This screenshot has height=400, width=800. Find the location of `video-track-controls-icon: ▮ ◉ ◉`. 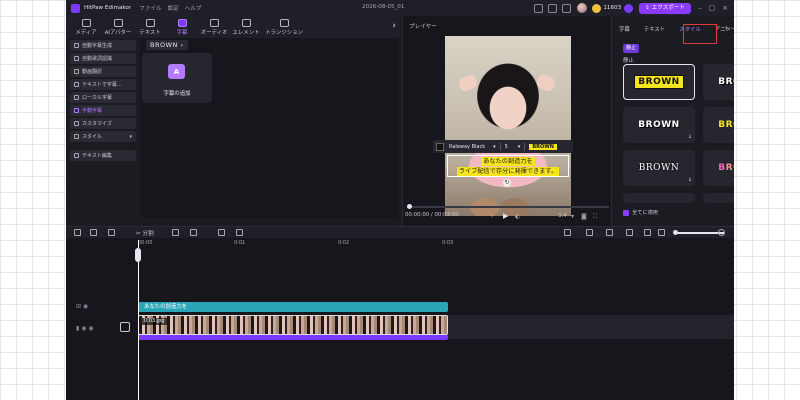

video-track-controls-icon: ▮ ◉ ◉ is located at coordinates (85, 328).